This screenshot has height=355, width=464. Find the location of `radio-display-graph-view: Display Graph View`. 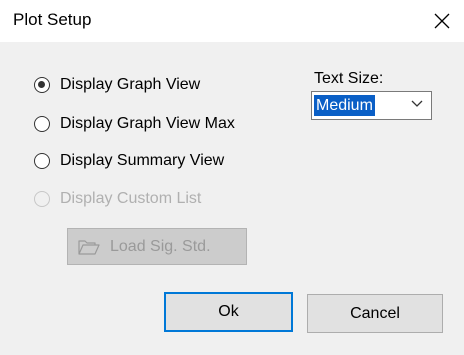

radio-display-graph-view: Display Graph View is located at coordinates (117, 85).